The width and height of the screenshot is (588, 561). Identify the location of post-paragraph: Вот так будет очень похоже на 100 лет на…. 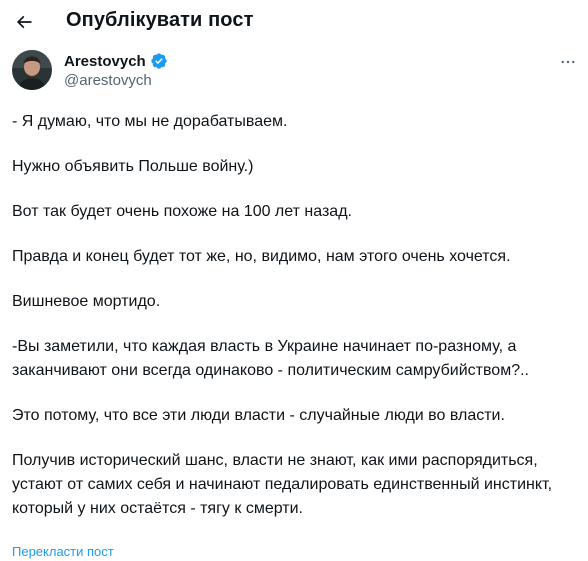
(182, 211).